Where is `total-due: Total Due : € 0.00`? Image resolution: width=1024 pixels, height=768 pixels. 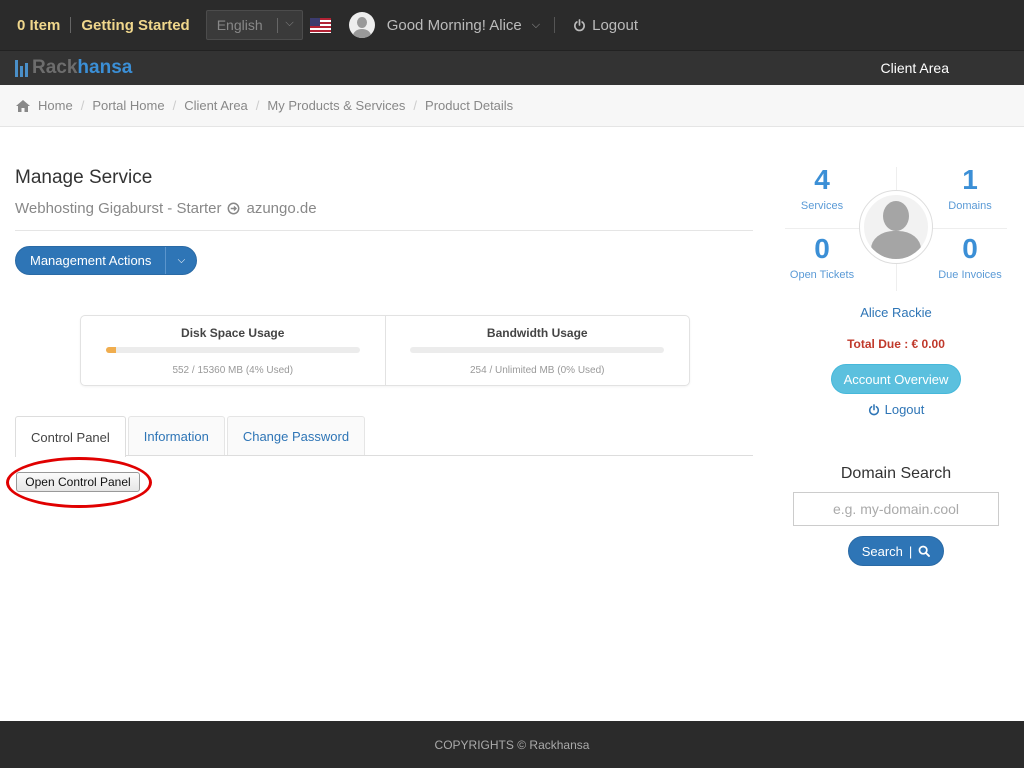
total-due: Total Due : € 0.00 is located at coordinates (896, 344).